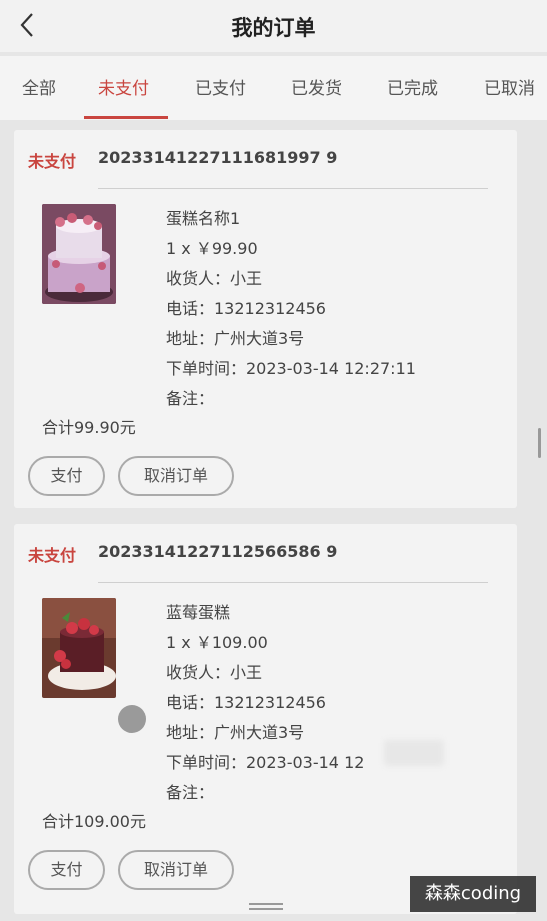  I want to click on order-number: 20233141227112566586 9, so click(218, 551).